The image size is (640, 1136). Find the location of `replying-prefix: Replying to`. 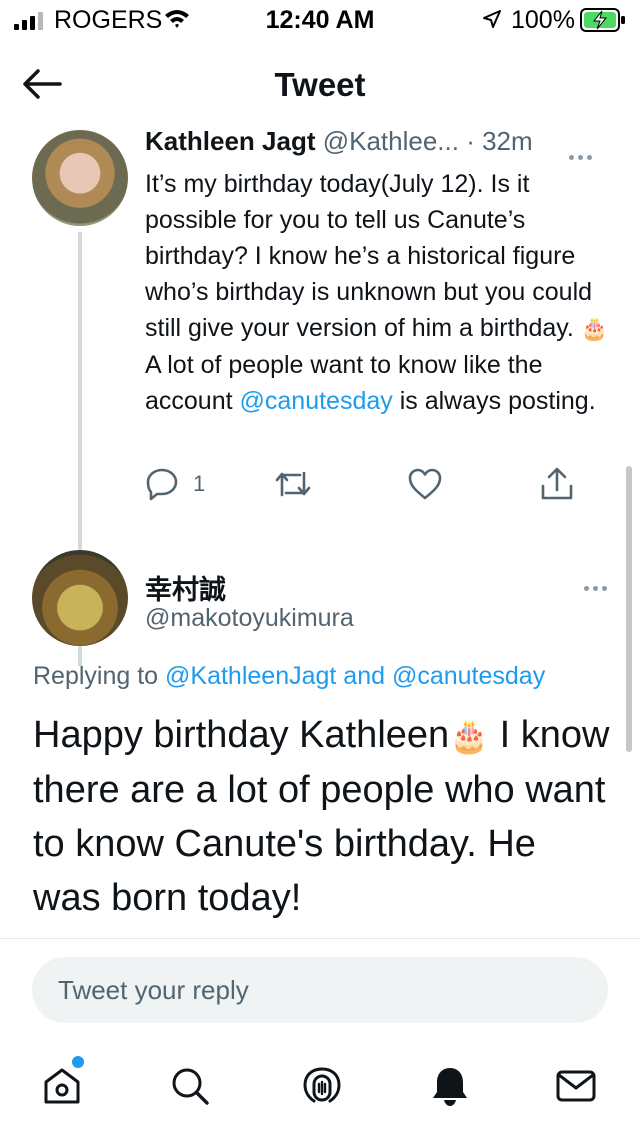

replying-prefix: Replying to is located at coordinates (99, 676).